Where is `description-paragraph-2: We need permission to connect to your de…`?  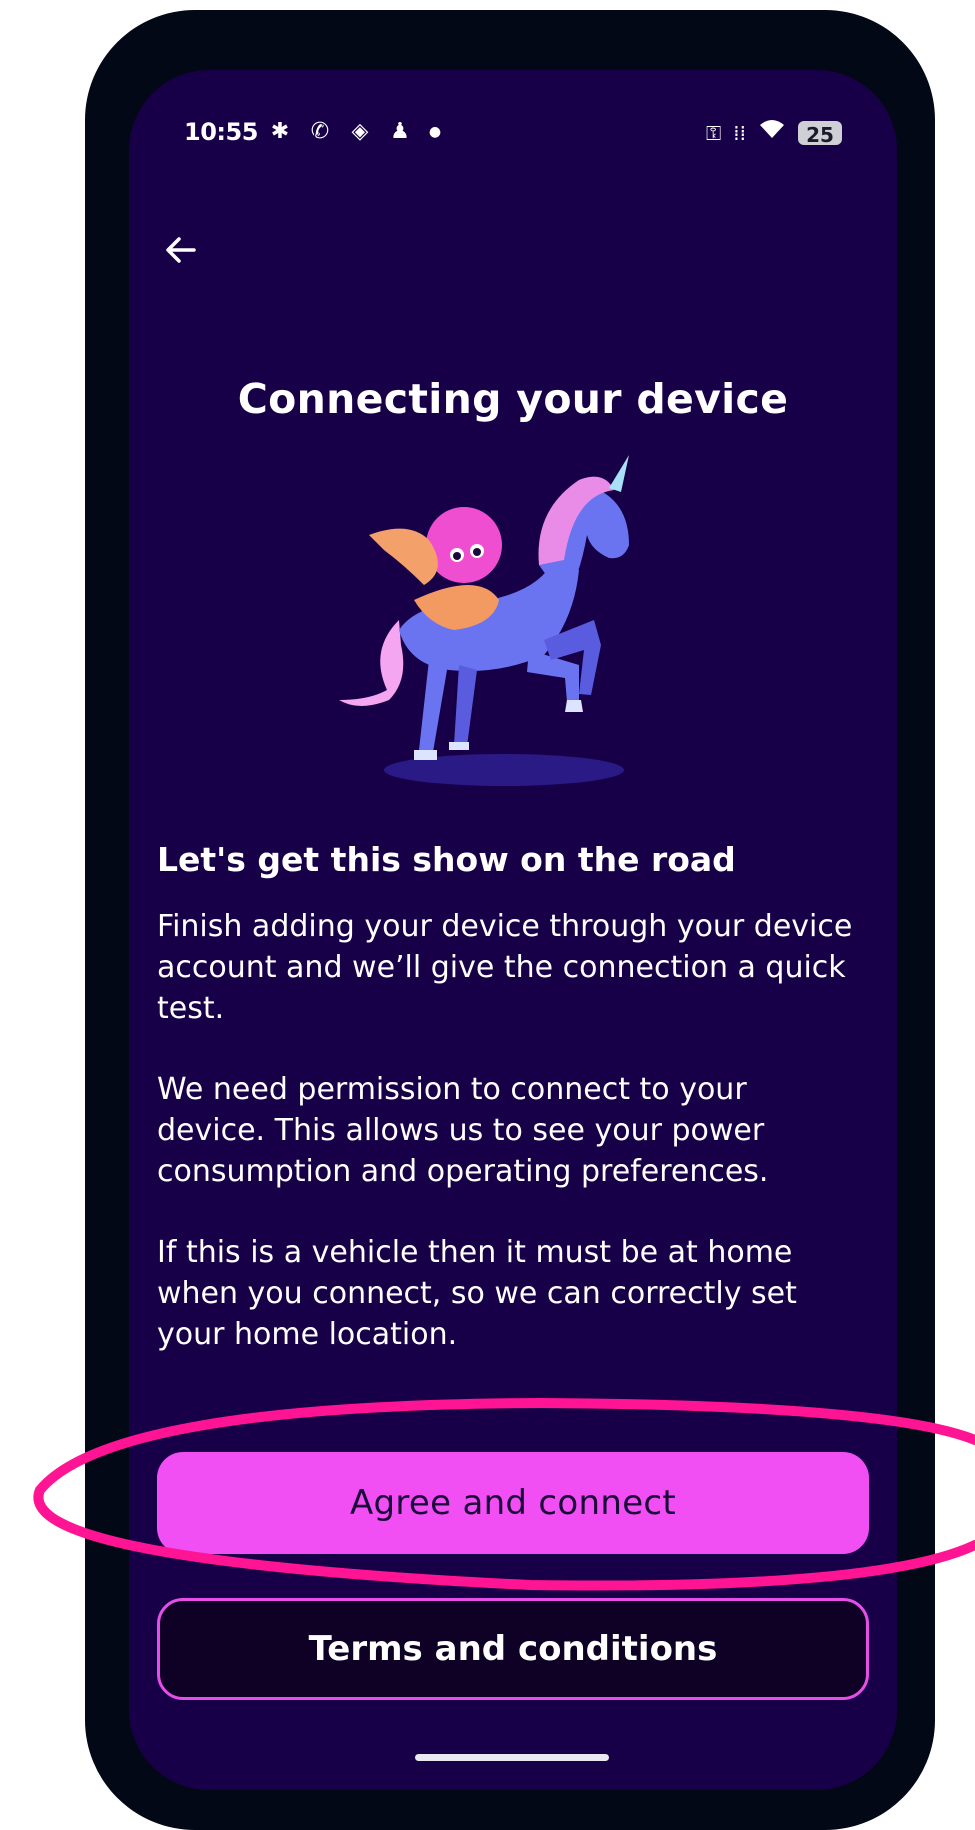 description-paragraph-2: We need permission to connect to your de… is located at coordinates (463, 1130).